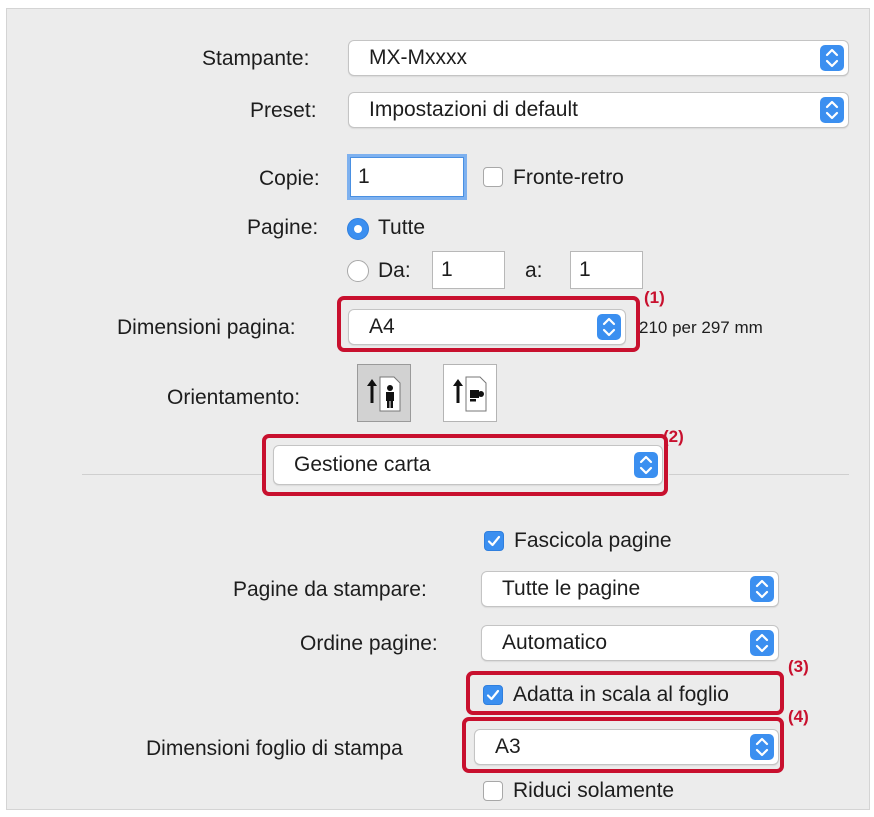 This screenshot has height=817, width=874. Describe the element at coordinates (418, 57) in the screenshot. I see `printer-value: MX-Mxxxx` at that location.